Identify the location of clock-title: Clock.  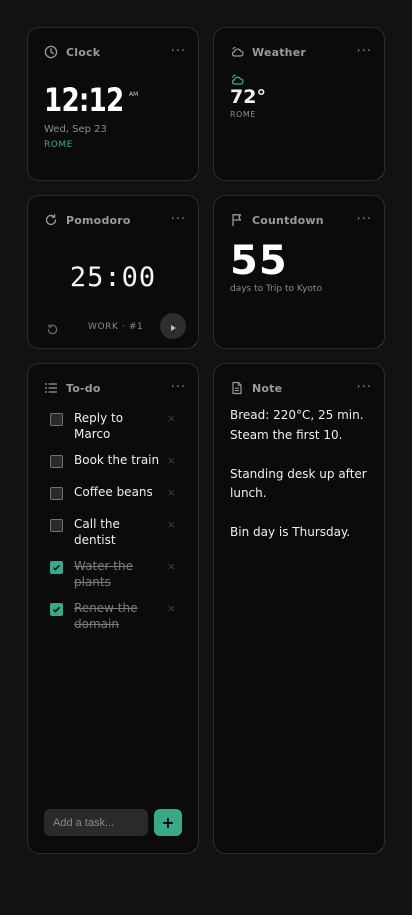
(83, 52).